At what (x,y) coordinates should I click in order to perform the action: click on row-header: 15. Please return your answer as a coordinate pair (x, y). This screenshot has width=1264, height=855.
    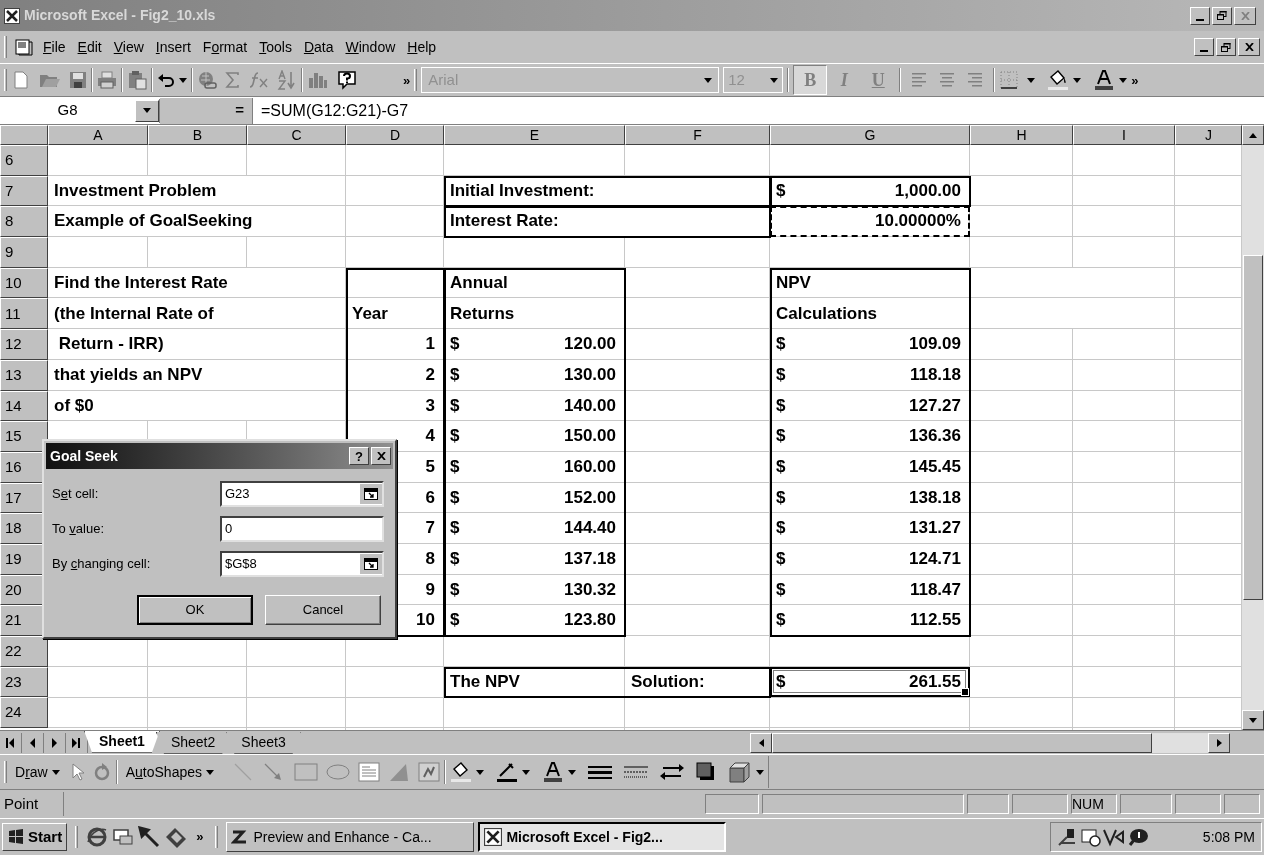
    Looking at the image, I should click on (24, 436).